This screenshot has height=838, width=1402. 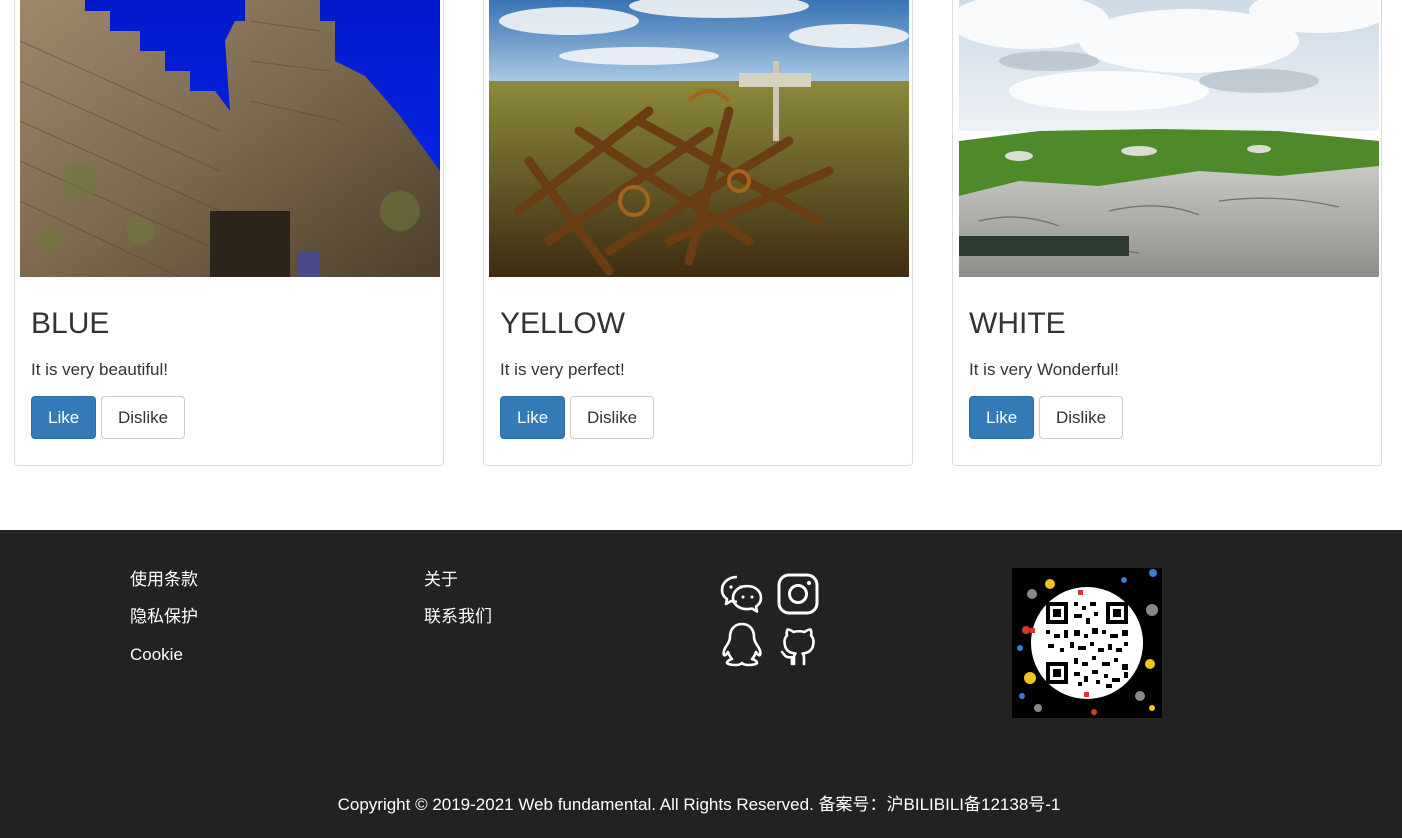 What do you see at coordinates (742, 644) in the screenshot?
I see `qq-icon` at bounding box center [742, 644].